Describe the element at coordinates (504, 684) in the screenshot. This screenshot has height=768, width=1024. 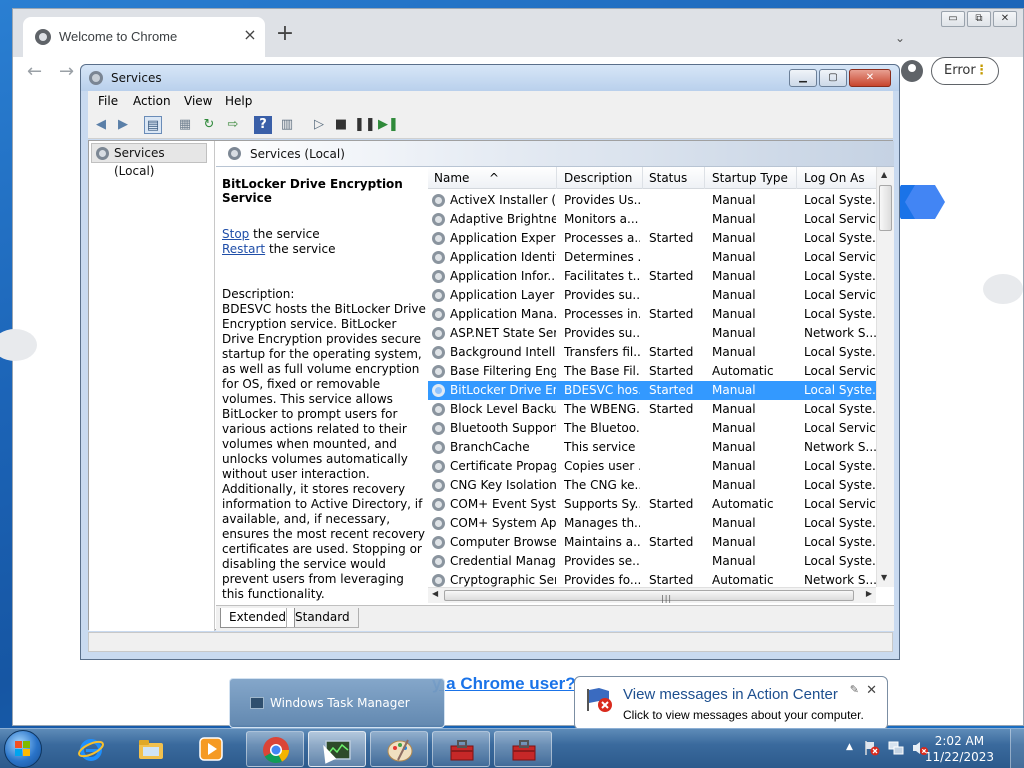
I see `chrome-user-link: y a Chrome user?` at that location.